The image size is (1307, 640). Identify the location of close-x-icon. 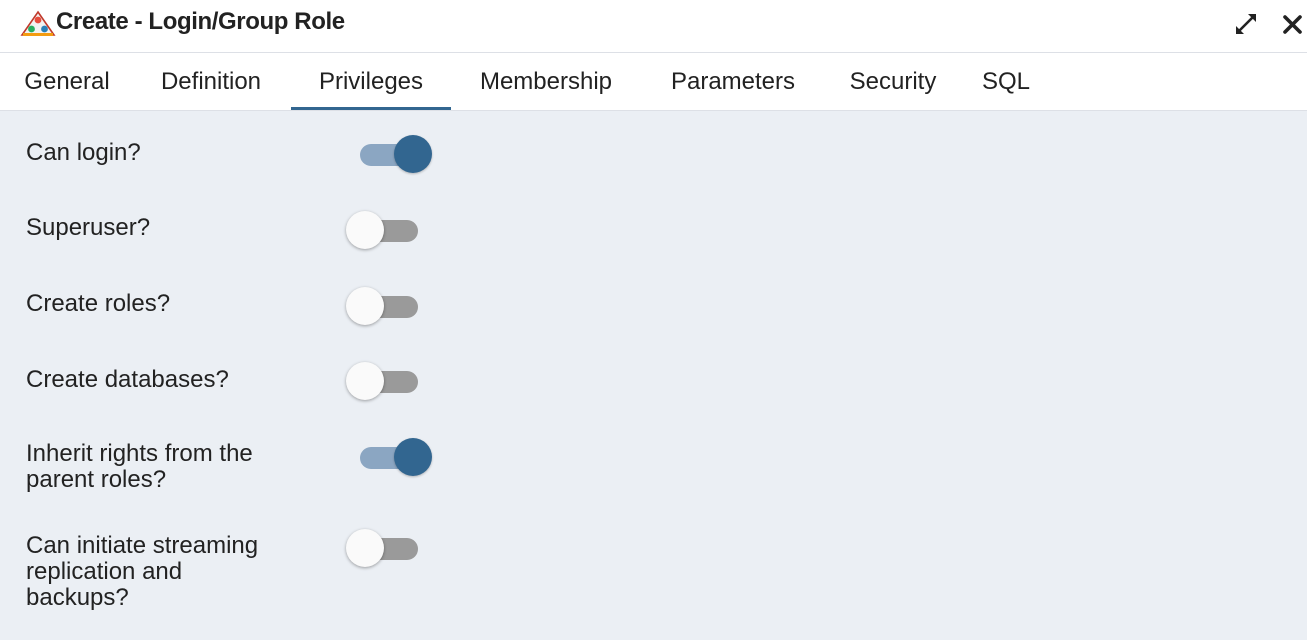
(1292, 24).